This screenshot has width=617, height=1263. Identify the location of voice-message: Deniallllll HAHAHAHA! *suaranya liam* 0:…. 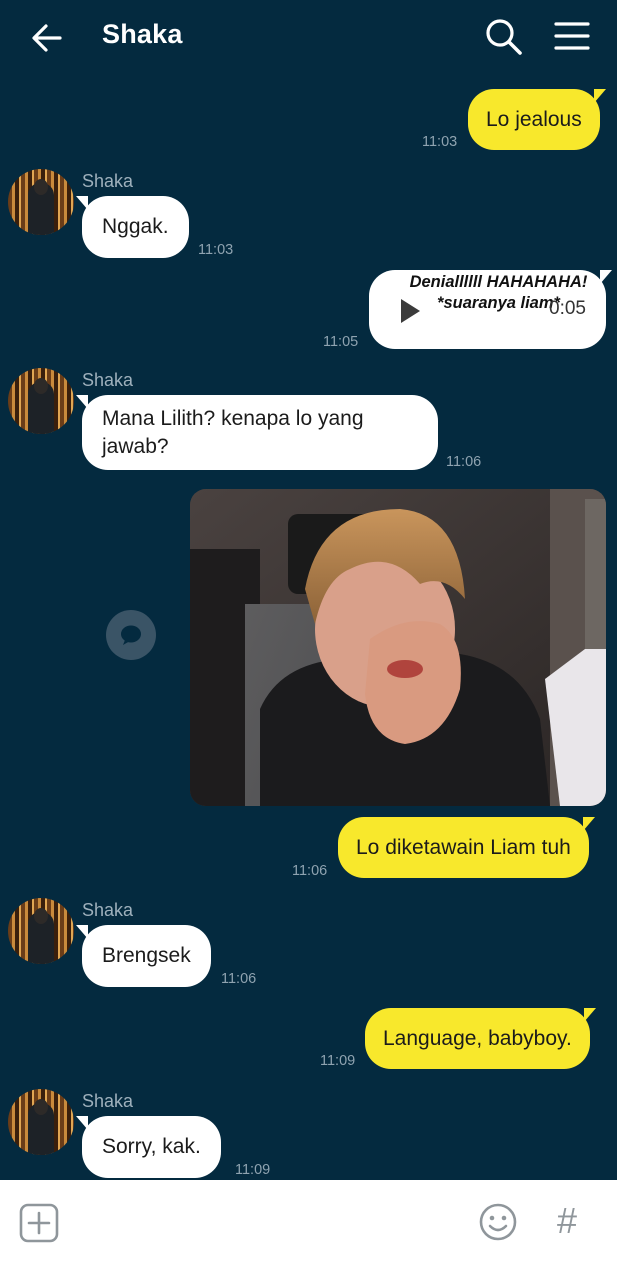
(490, 309).